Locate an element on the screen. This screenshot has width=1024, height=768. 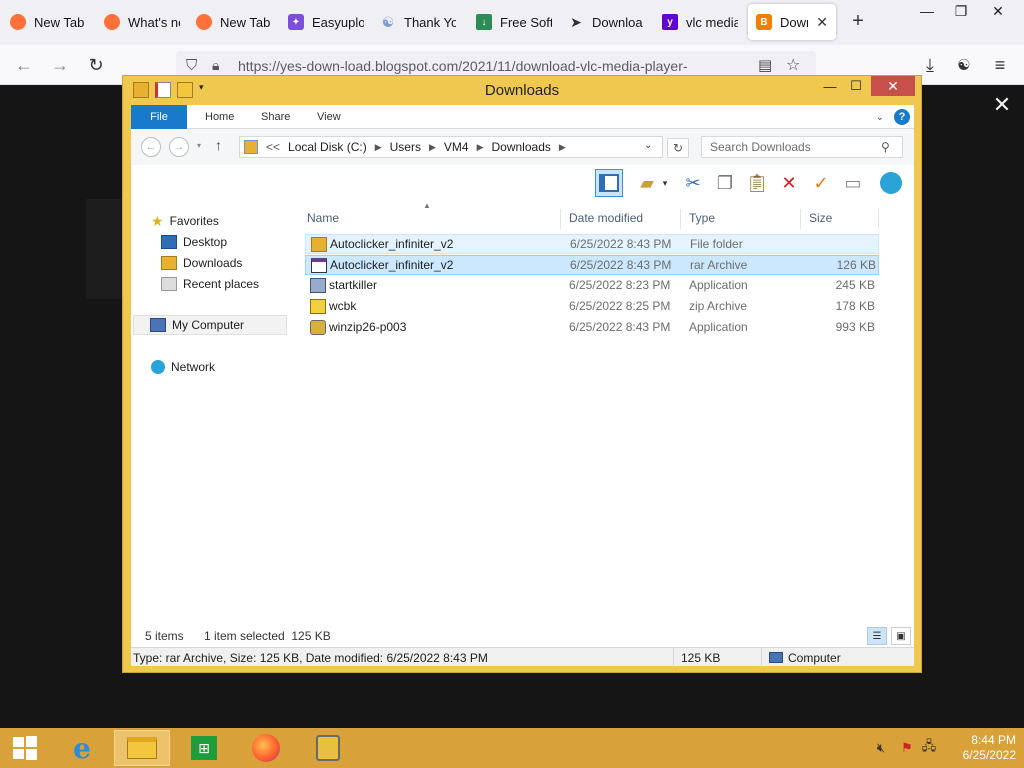
nav-desktop: Desktop is located at coordinates (194, 242).